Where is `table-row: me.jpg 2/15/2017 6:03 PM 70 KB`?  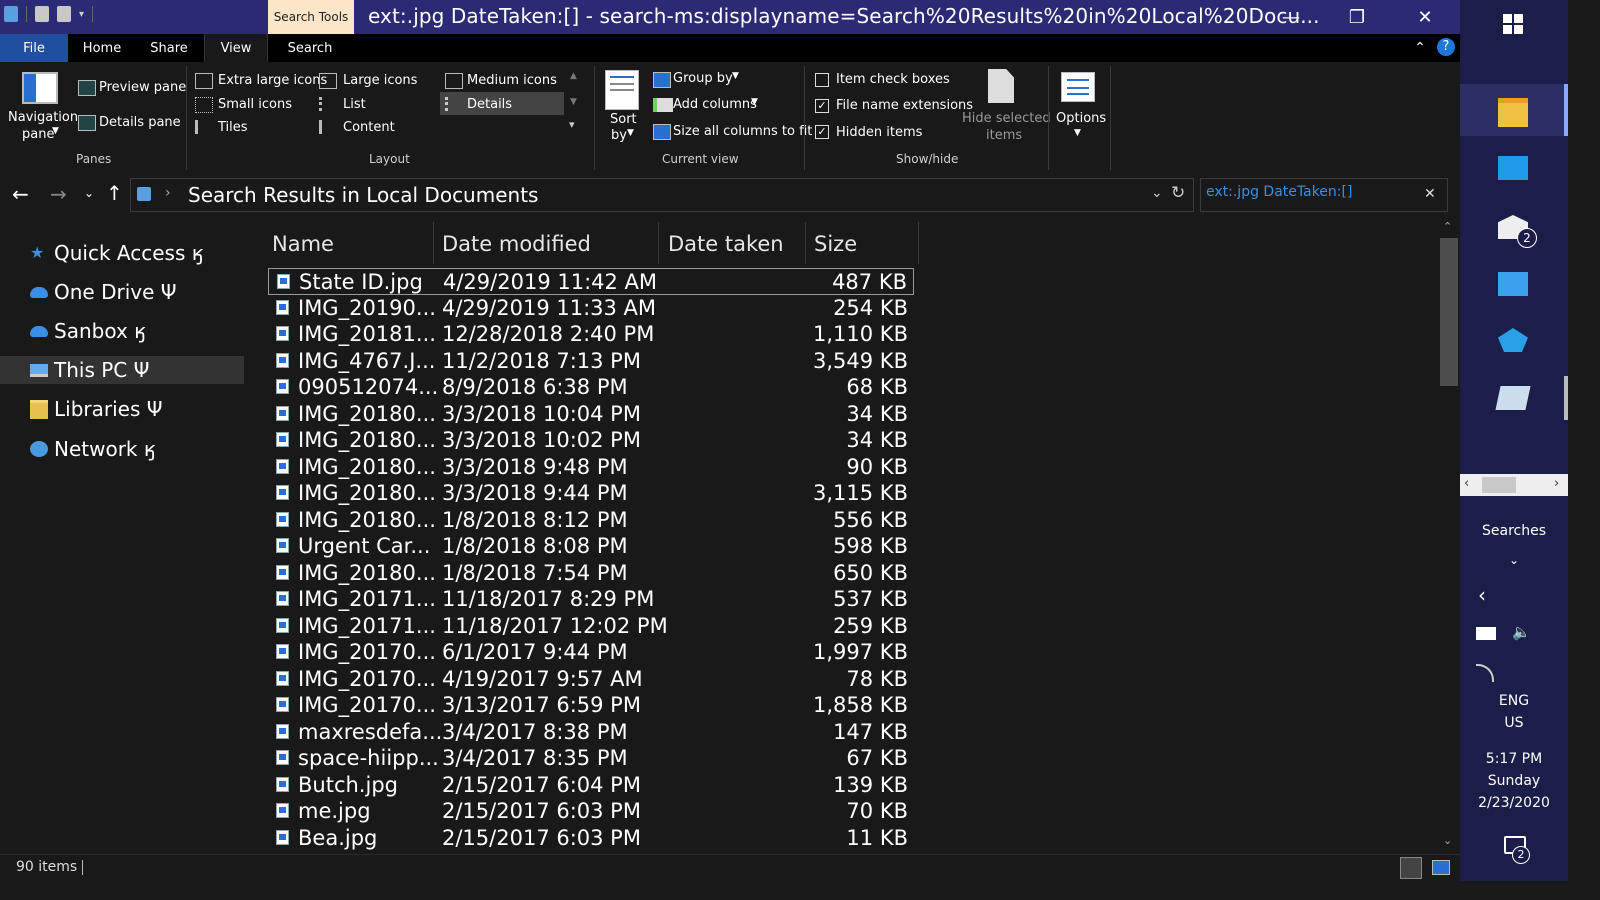
table-row: me.jpg 2/15/2017 6:03 PM 70 KB is located at coordinates (591, 811).